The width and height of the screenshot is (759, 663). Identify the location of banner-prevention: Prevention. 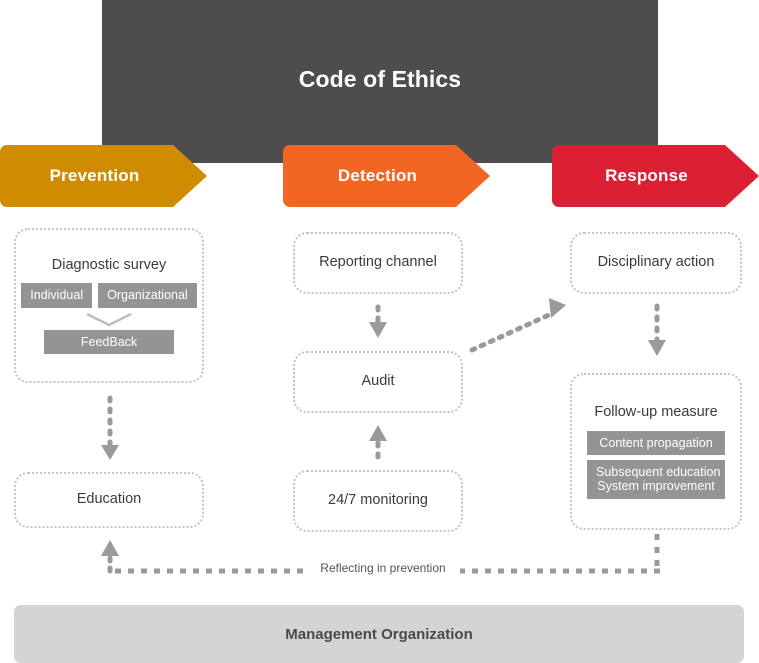
(103, 176).